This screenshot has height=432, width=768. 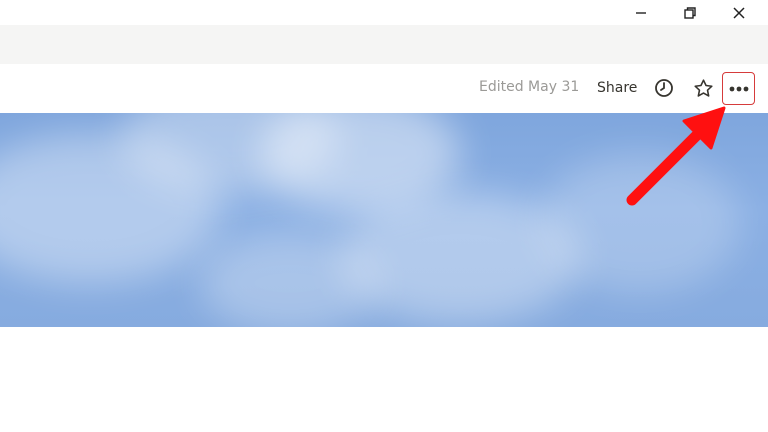 I want to click on close-button, so click(x=739, y=12).